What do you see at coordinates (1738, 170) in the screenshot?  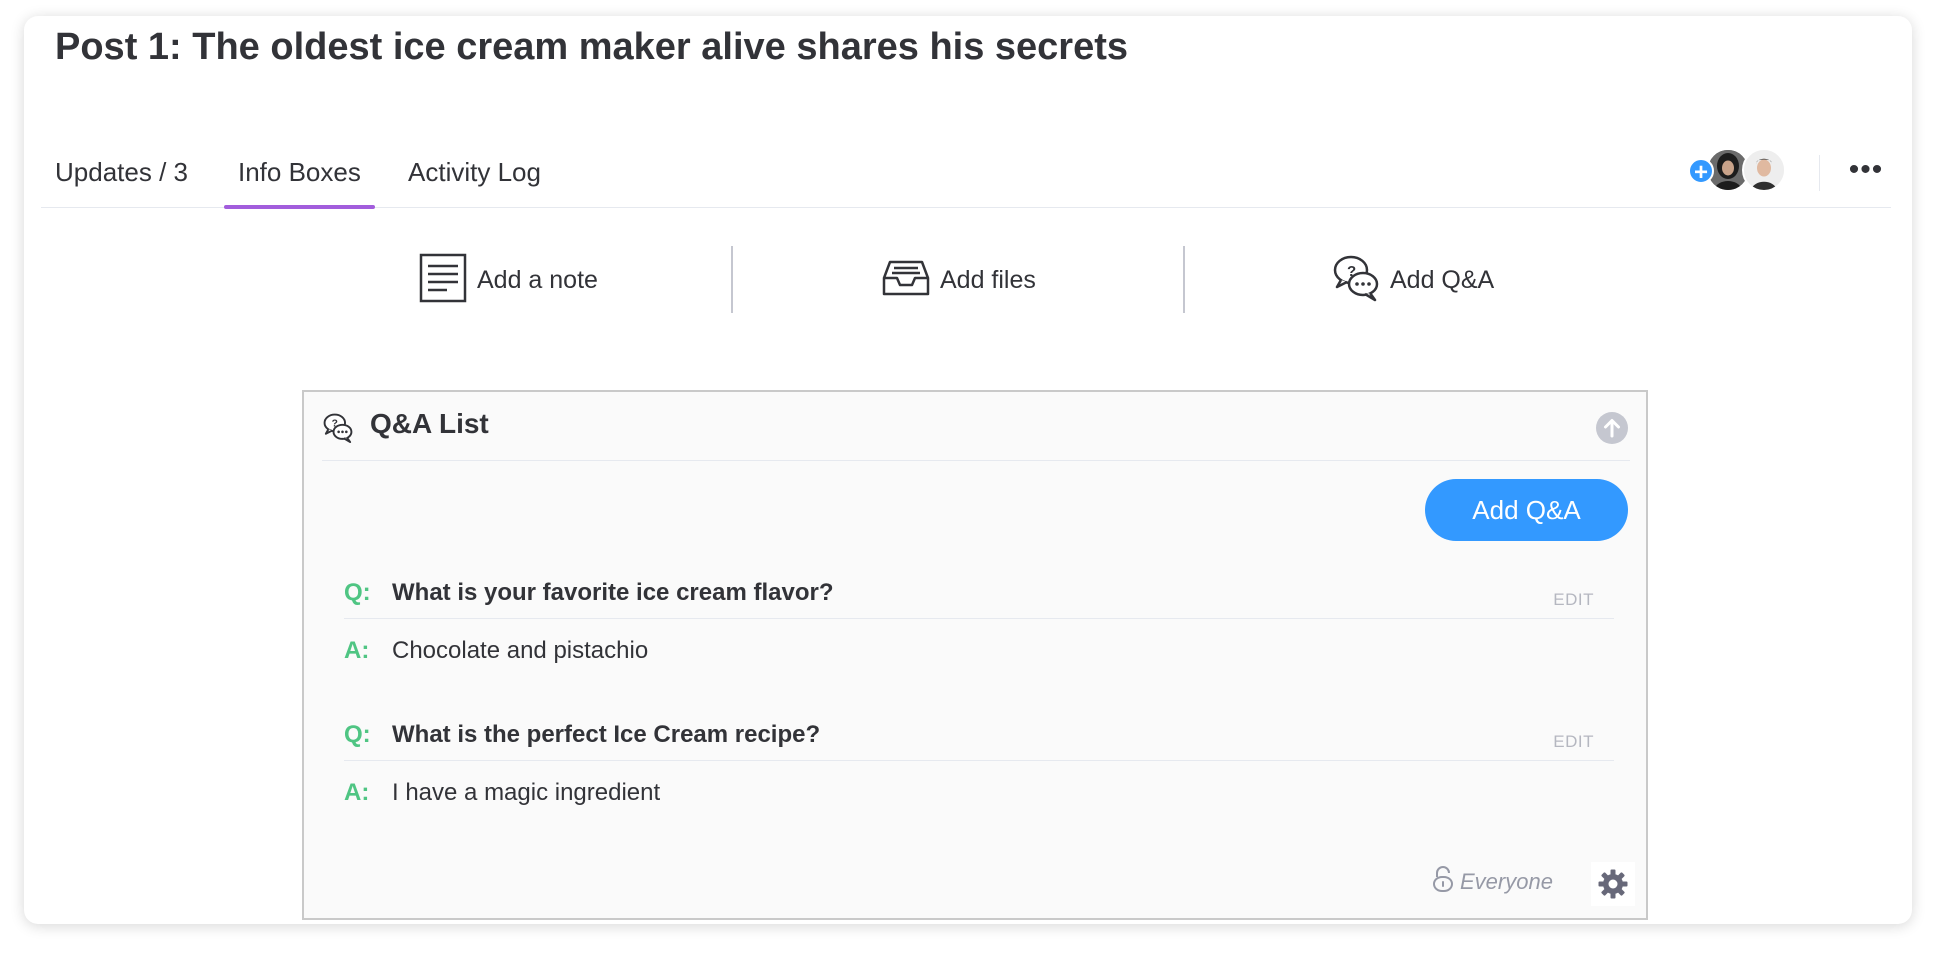 I see `subscribers: +` at bounding box center [1738, 170].